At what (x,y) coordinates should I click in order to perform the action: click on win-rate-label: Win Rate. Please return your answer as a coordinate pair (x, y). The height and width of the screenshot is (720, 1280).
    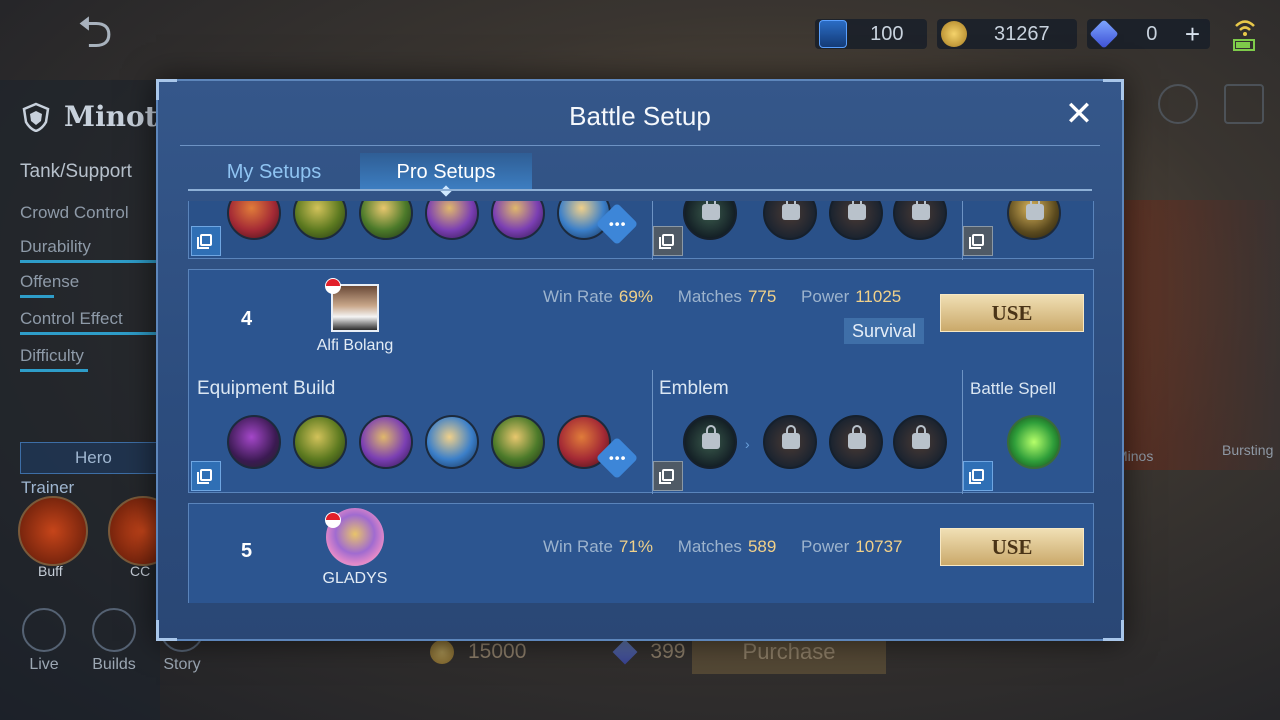
    Looking at the image, I should click on (578, 546).